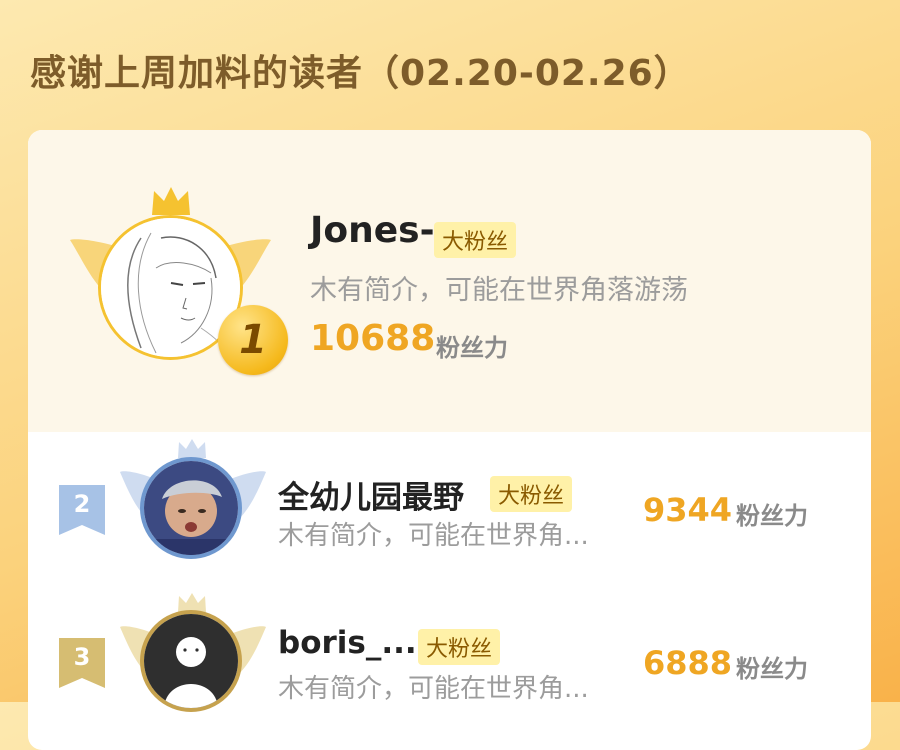 The width and height of the screenshot is (900, 750). I want to click on default-user-avatar, so click(191, 661).